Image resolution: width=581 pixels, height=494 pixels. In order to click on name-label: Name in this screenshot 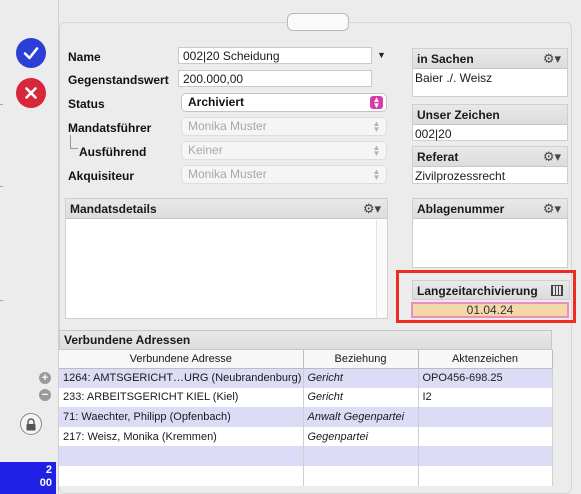, I will do `click(84, 57)`.